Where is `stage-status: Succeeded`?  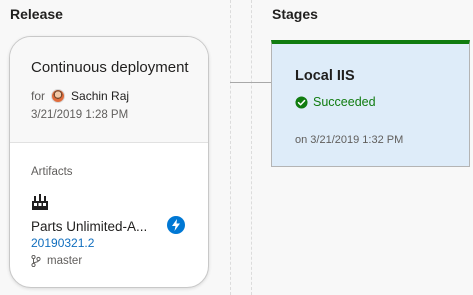
stage-status: Succeeded is located at coordinates (335, 102).